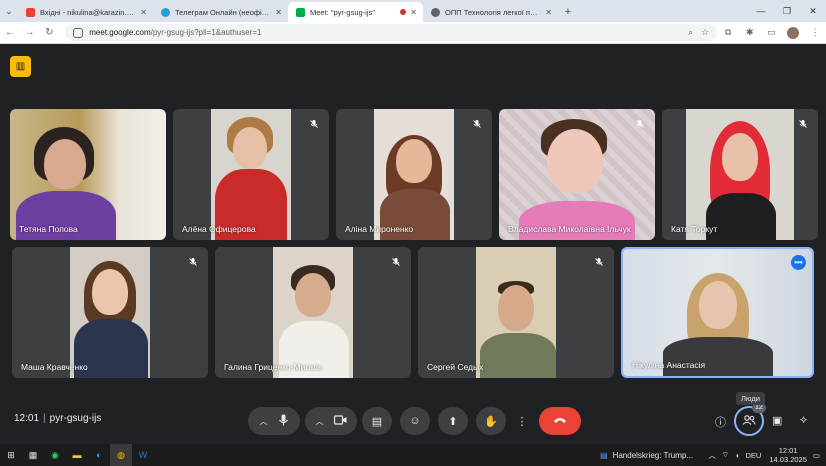 This screenshot has width=826, height=466. What do you see at coordinates (750, 32) in the screenshot?
I see `extensions-icon: ✱` at bounding box center [750, 32].